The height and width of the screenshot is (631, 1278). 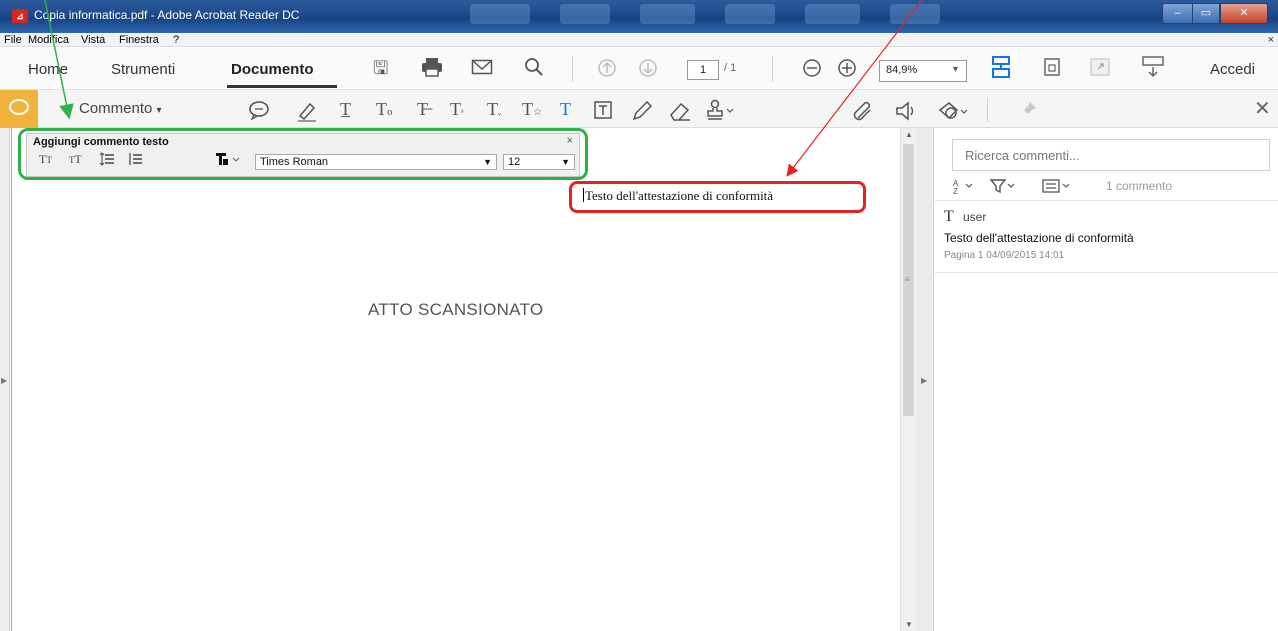 I want to click on right-panel-toggle: ▶, so click(x=925, y=379).